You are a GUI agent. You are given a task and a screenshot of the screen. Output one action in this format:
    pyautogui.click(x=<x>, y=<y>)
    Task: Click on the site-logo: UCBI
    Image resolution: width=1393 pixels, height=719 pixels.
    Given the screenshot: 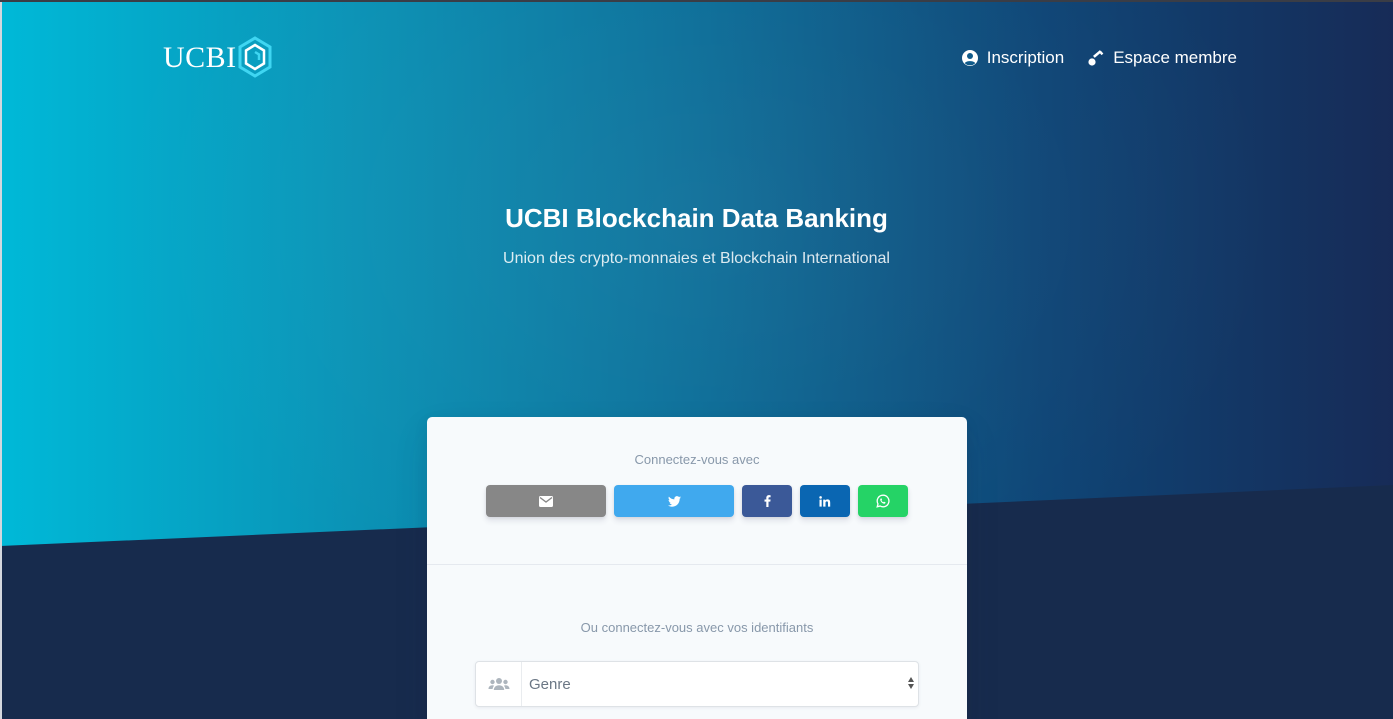 What is the action you would take?
    pyautogui.click(x=217, y=58)
    